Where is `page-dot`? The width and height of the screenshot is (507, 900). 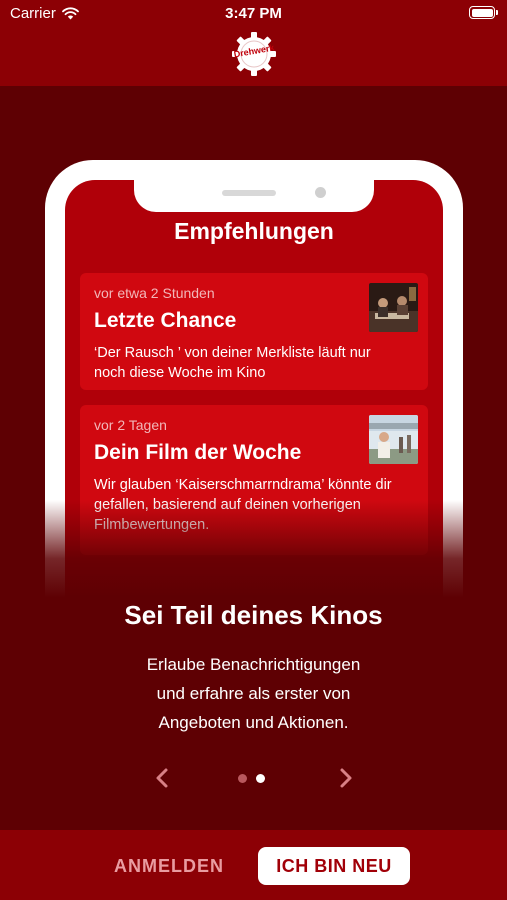
page-dot is located at coordinates (242, 778).